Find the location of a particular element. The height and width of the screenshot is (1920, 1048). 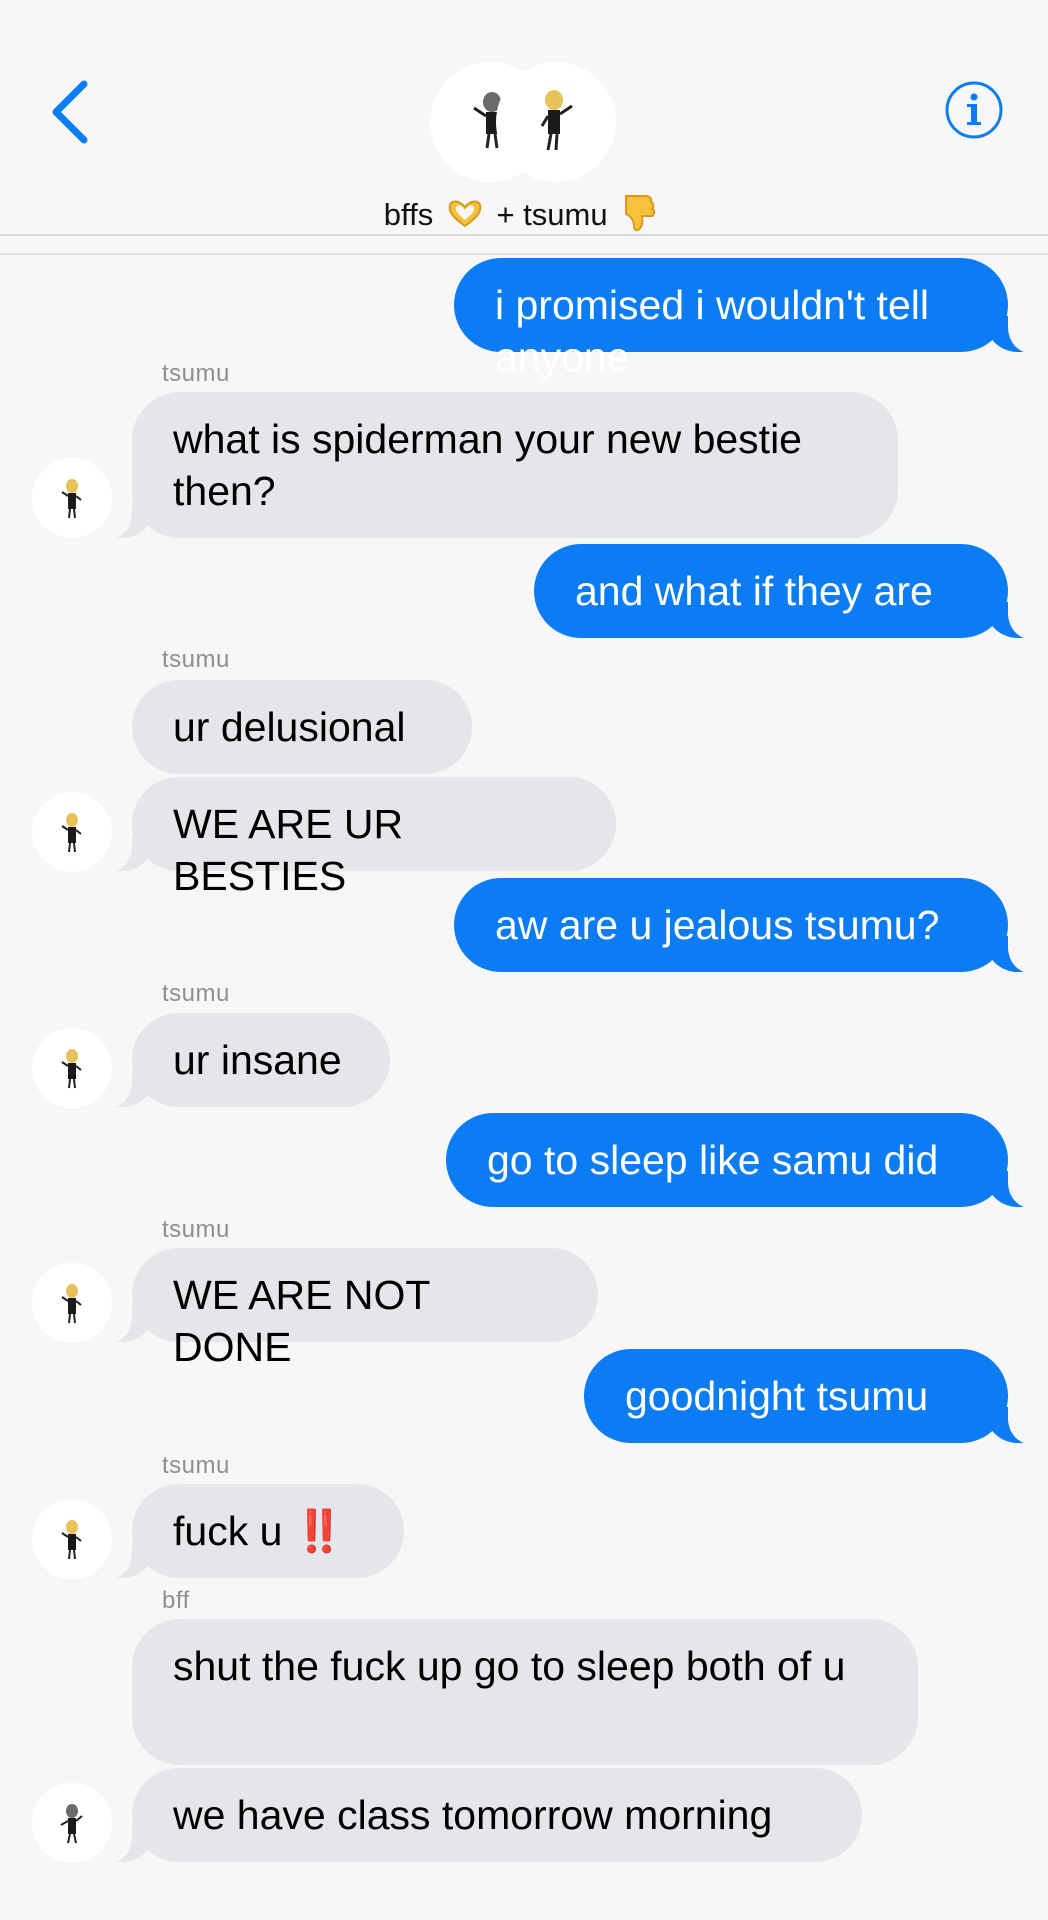

message-text: fuck u is located at coordinates (228, 1531).